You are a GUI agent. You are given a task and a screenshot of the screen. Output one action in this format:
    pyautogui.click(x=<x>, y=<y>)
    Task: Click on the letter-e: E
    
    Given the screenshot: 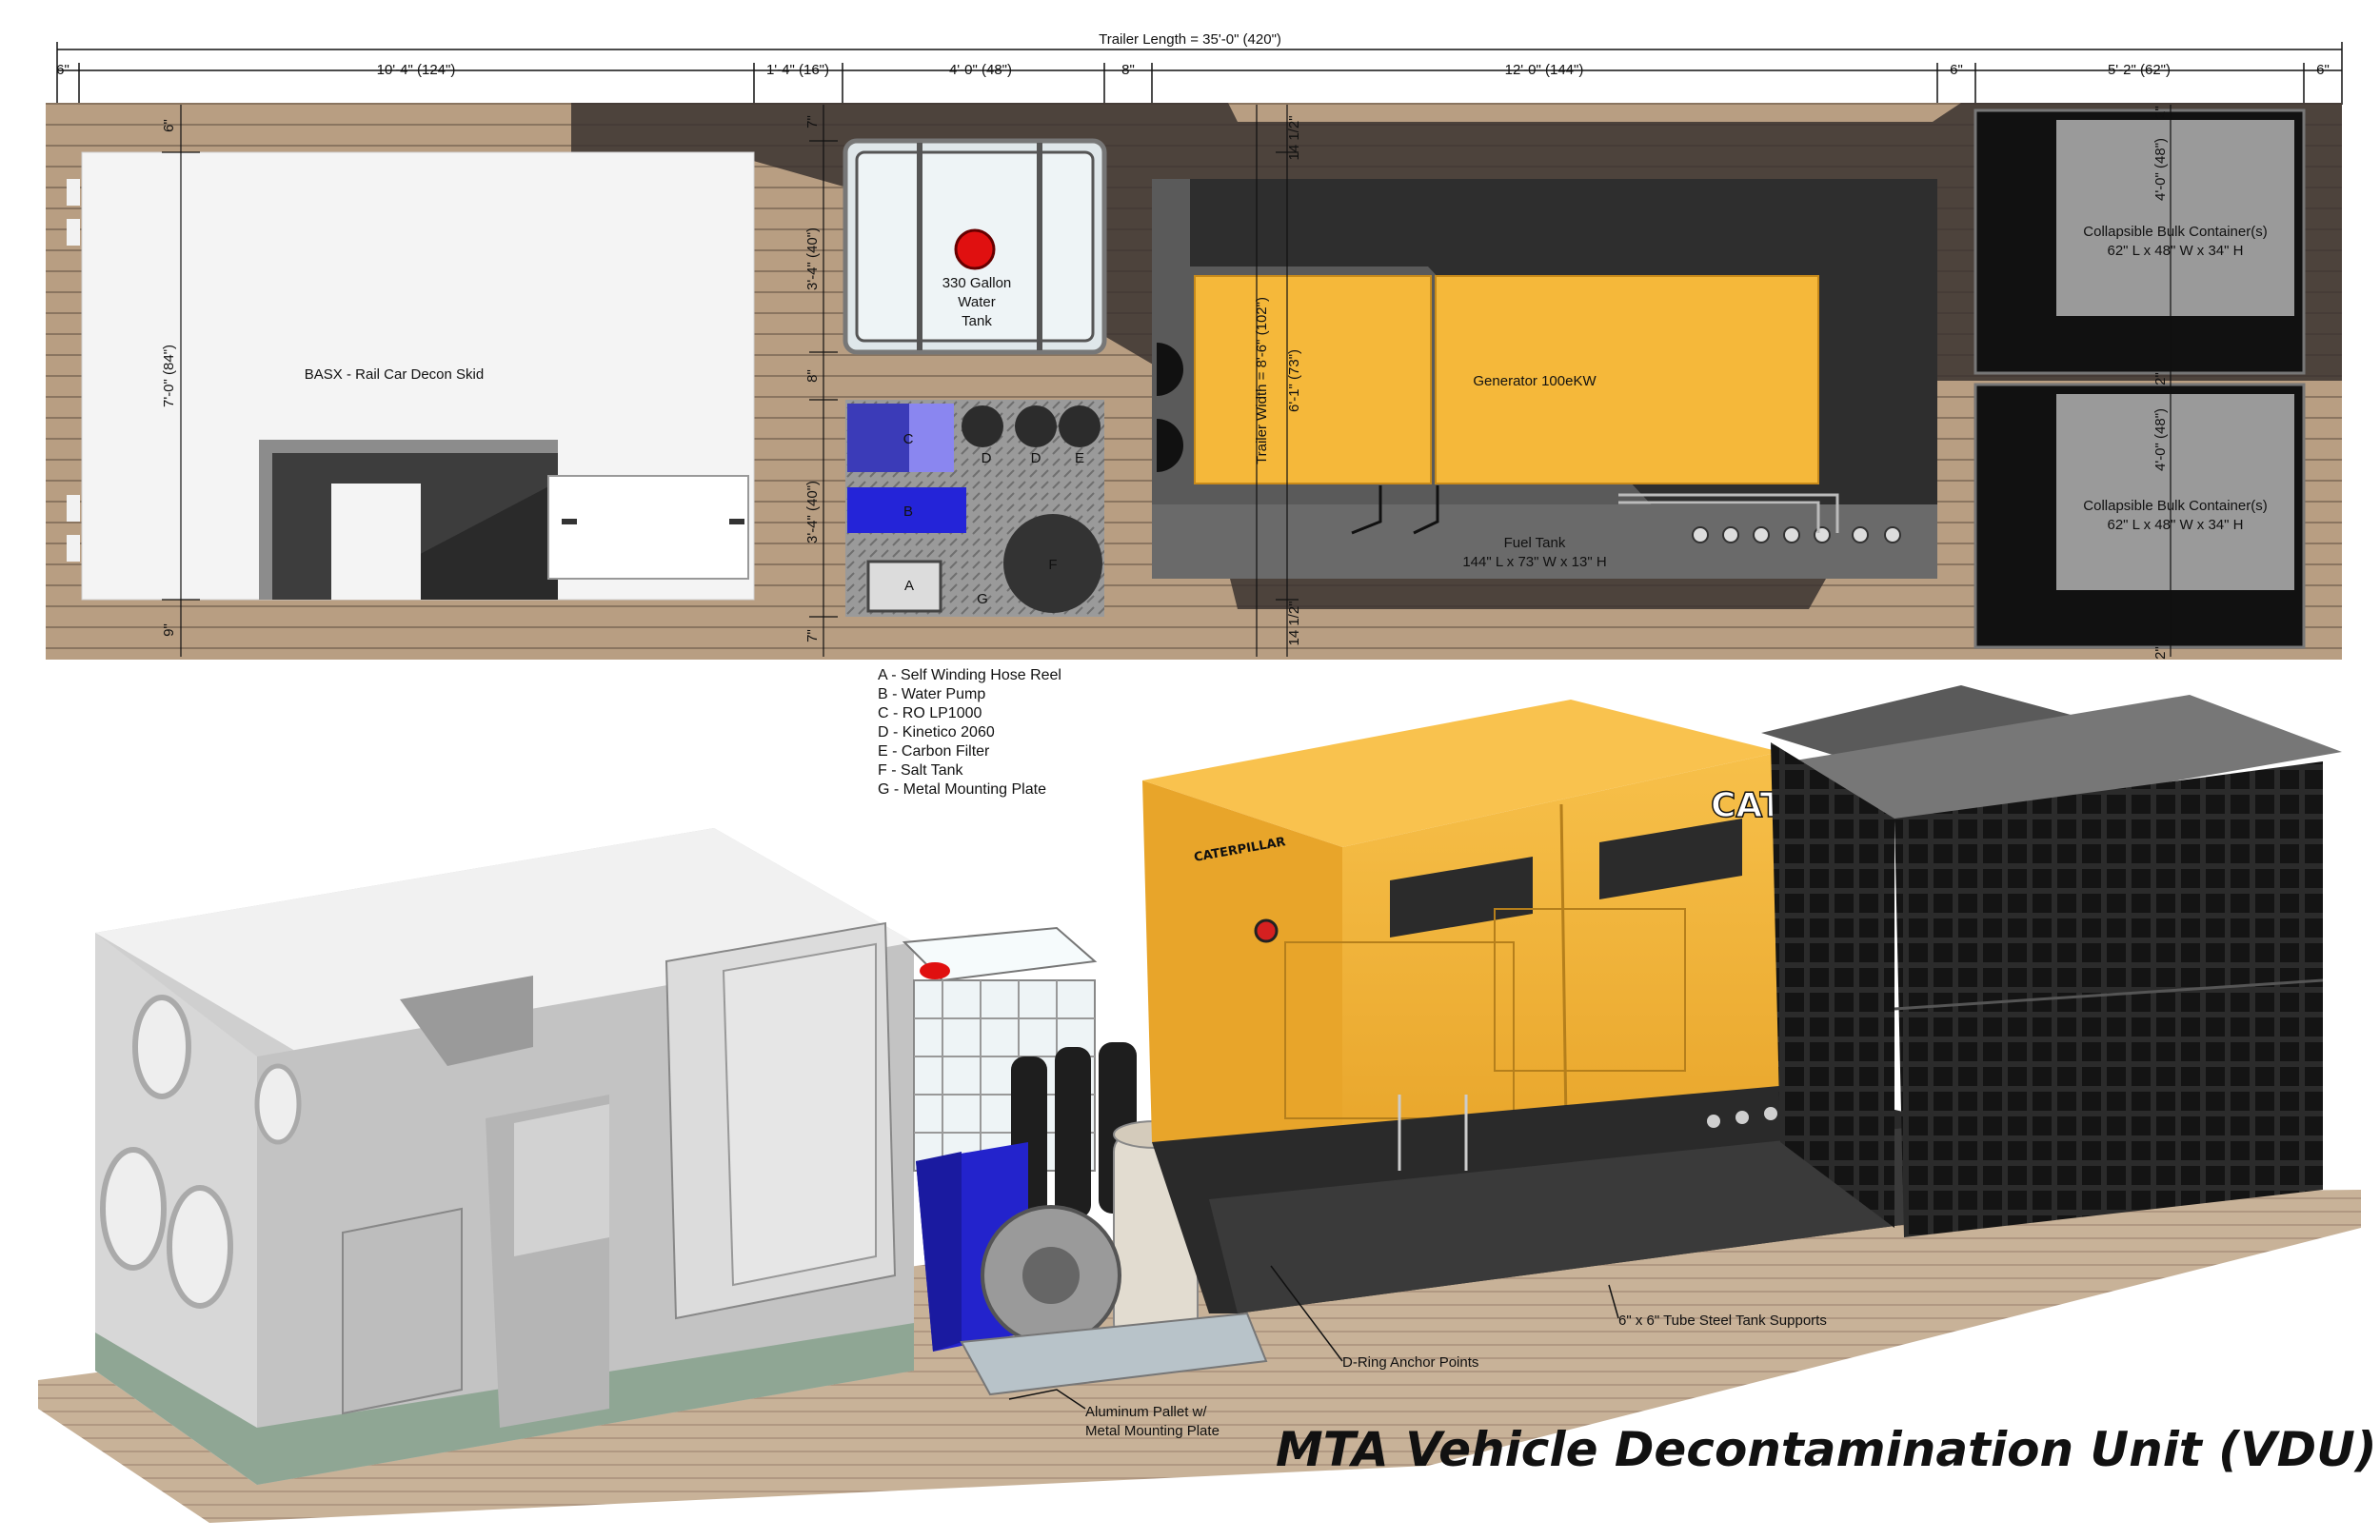 What is the action you would take?
    pyautogui.click(x=1079, y=458)
    